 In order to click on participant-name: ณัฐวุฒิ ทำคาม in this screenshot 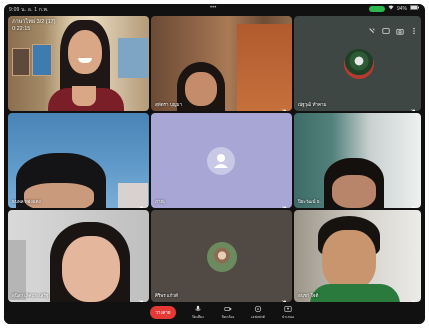, I will do `click(312, 104)`.